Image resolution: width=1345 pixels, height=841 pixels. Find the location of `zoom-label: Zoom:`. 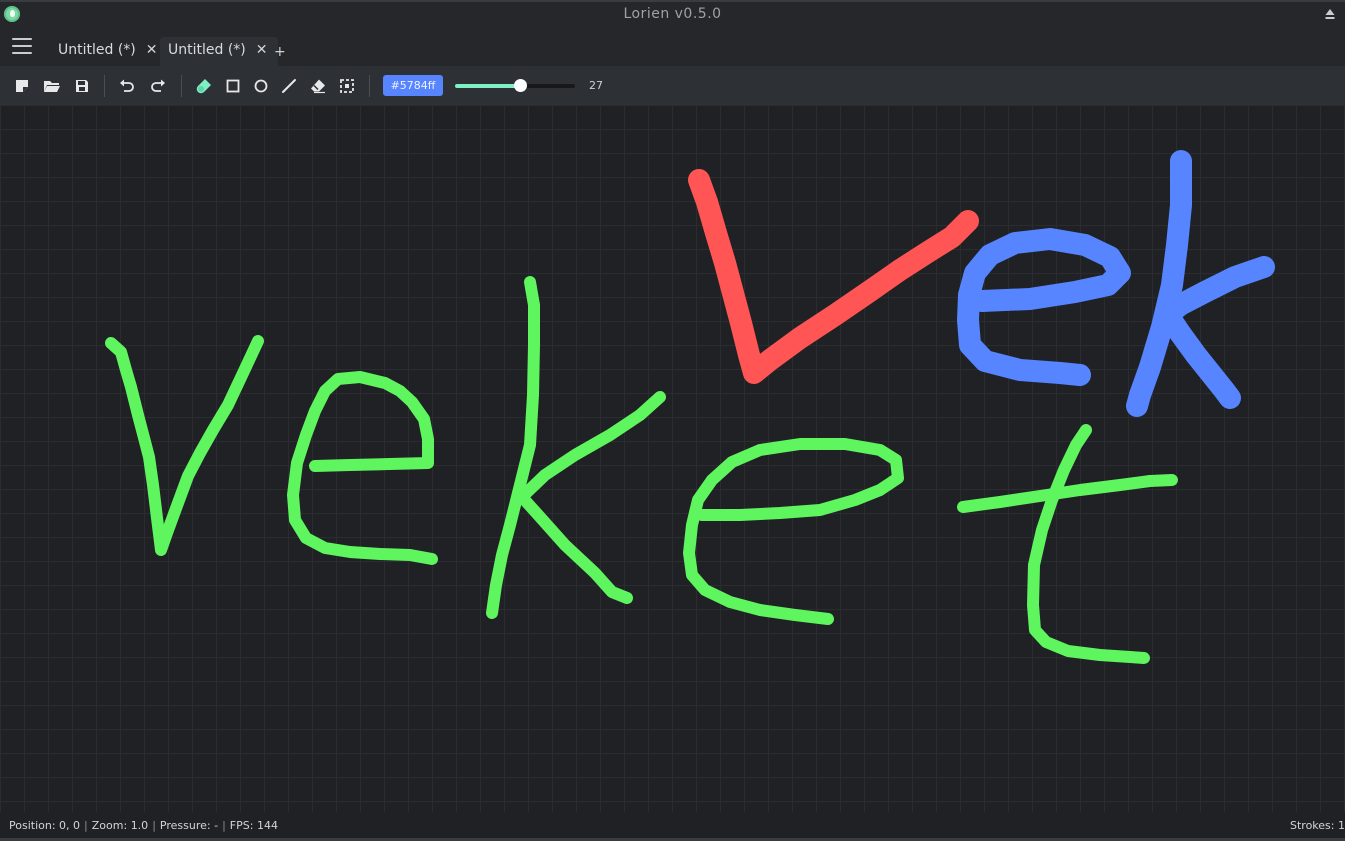

zoom-label: Zoom: is located at coordinates (109, 825).